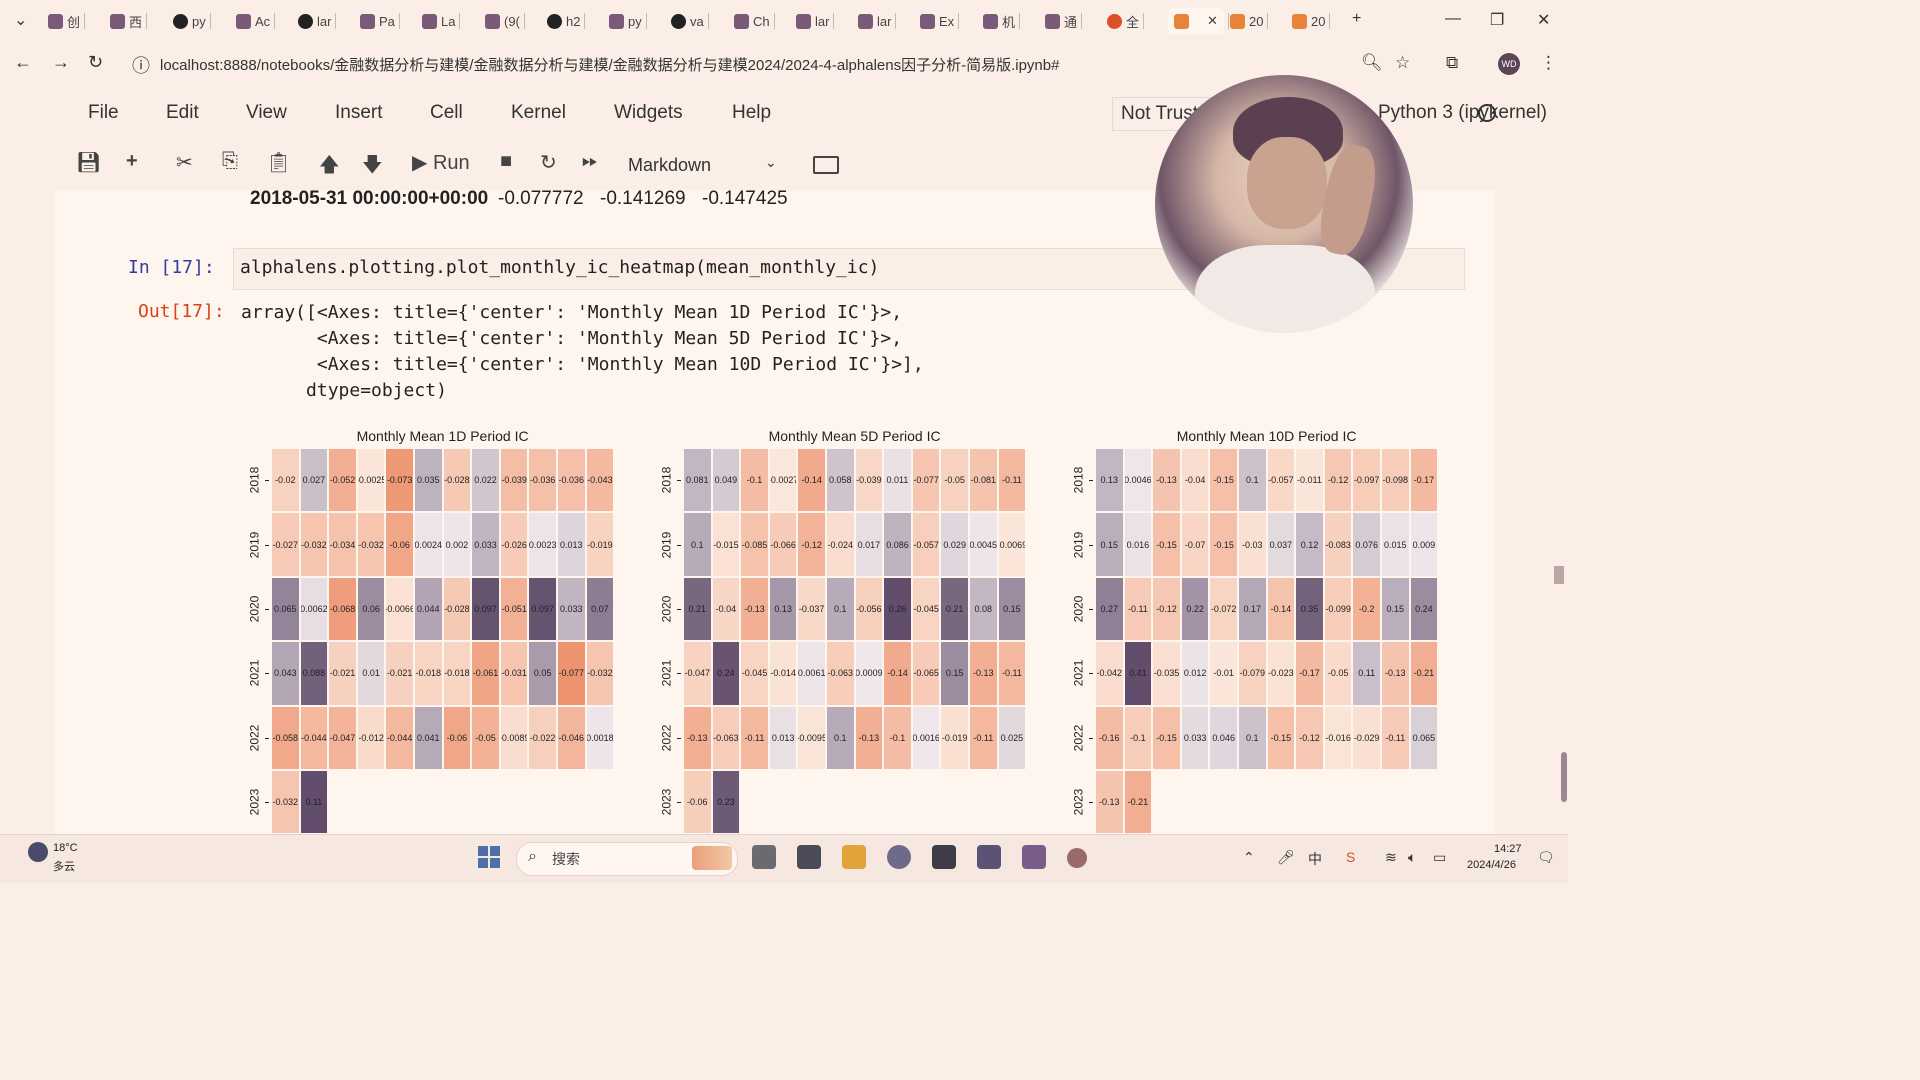  I want to click on cut-icon: ✂, so click(184, 162).